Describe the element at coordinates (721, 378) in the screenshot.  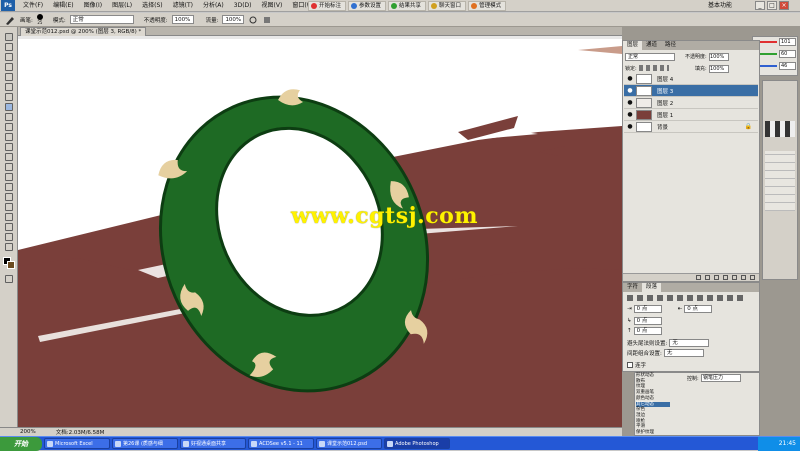
I see `control-select: 钢笔压力` at that location.